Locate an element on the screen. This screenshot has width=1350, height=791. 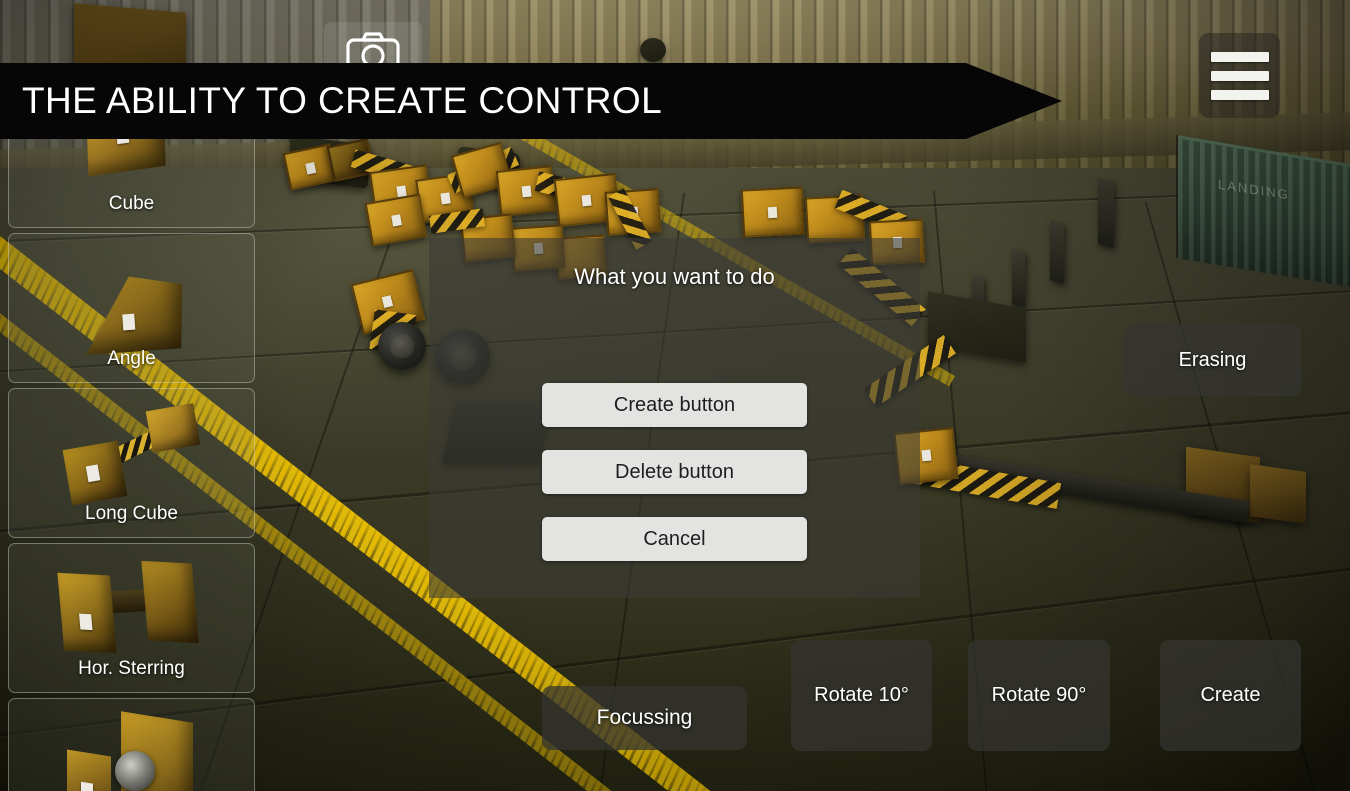
hamburger-menu-button is located at coordinates (1239, 75).